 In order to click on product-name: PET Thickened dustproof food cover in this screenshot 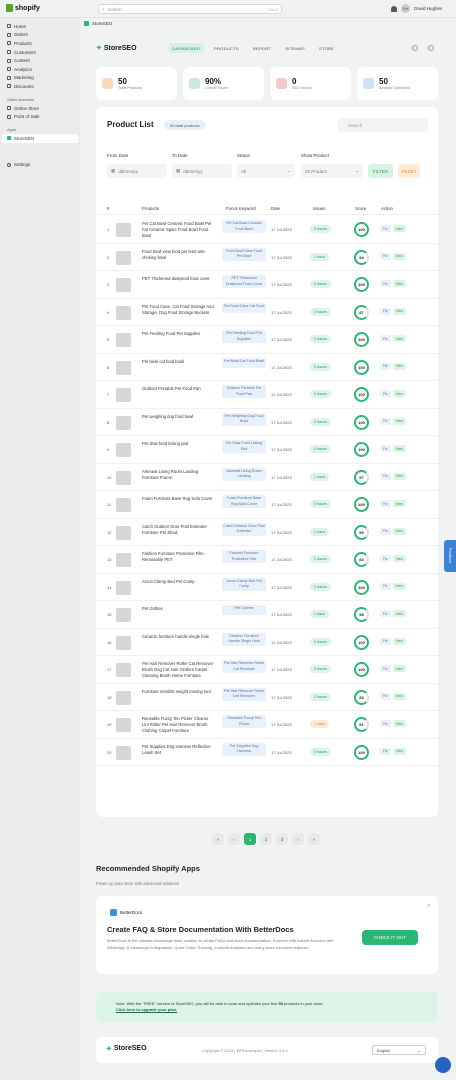, I will do `click(178, 279)`.